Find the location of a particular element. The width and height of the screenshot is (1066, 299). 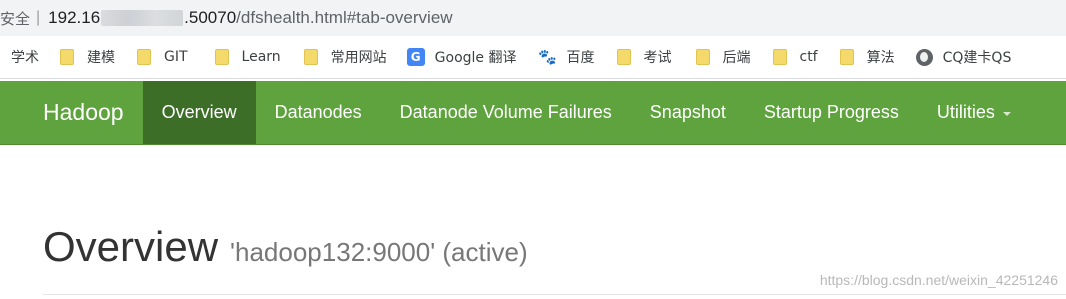

page-title: Overview is located at coordinates (131, 246).